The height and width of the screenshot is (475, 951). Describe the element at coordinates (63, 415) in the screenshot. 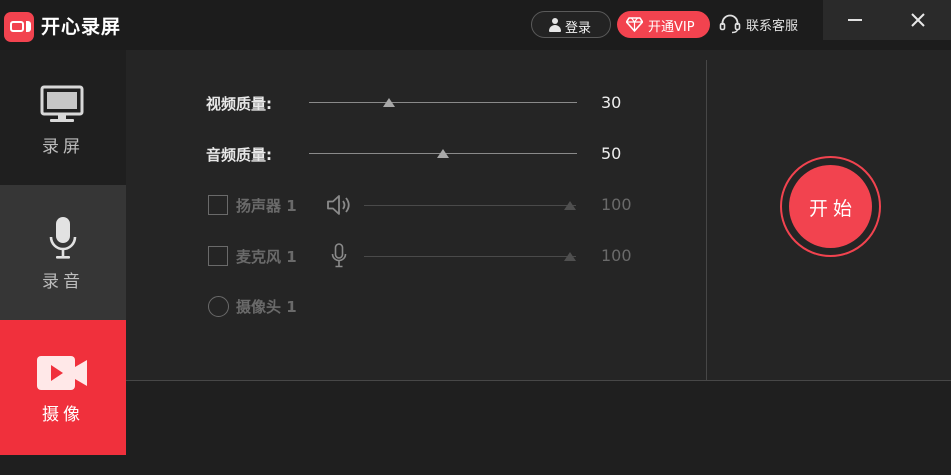

I see `sidebar-item-label: 摄像` at that location.